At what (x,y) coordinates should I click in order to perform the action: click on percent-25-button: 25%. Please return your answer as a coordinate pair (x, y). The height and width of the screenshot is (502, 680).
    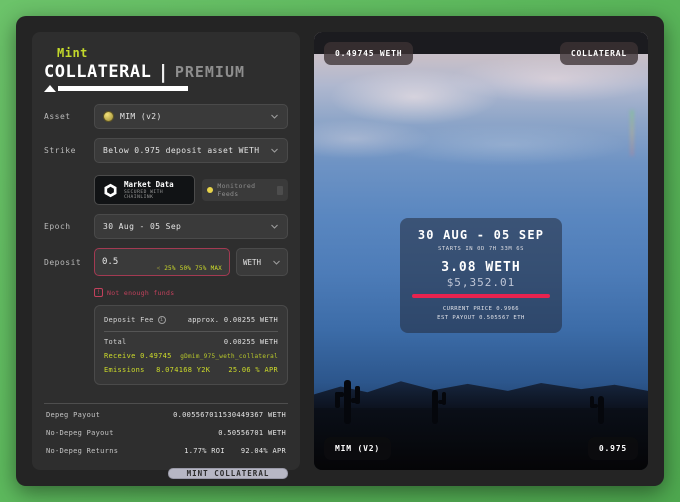
    Looking at the image, I should click on (169, 268).